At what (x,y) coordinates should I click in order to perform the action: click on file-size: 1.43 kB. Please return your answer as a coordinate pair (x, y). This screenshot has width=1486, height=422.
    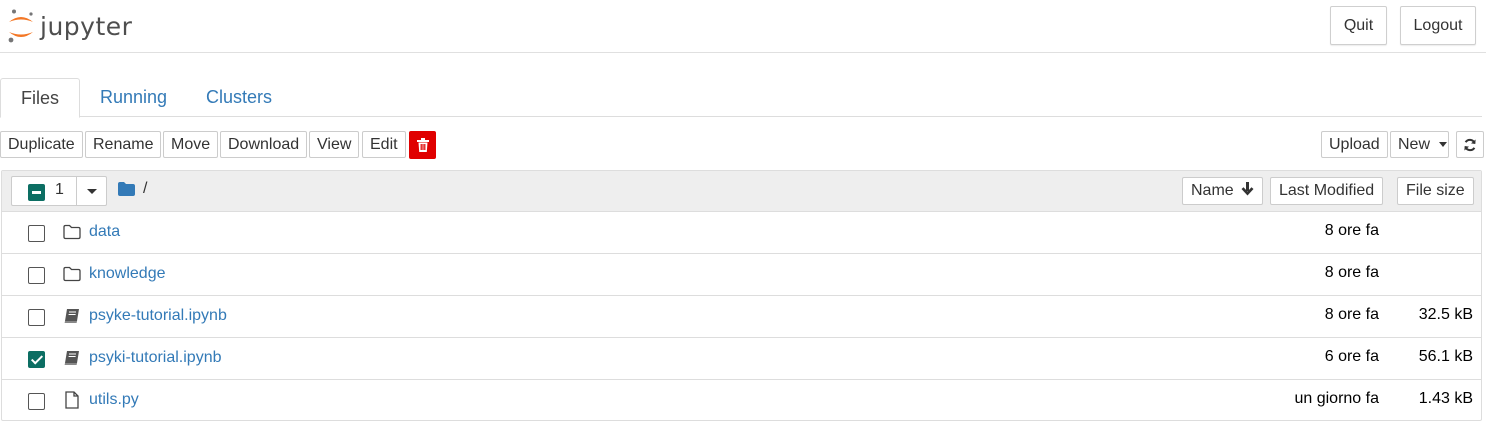
    Looking at the image, I should click on (1445, 398).